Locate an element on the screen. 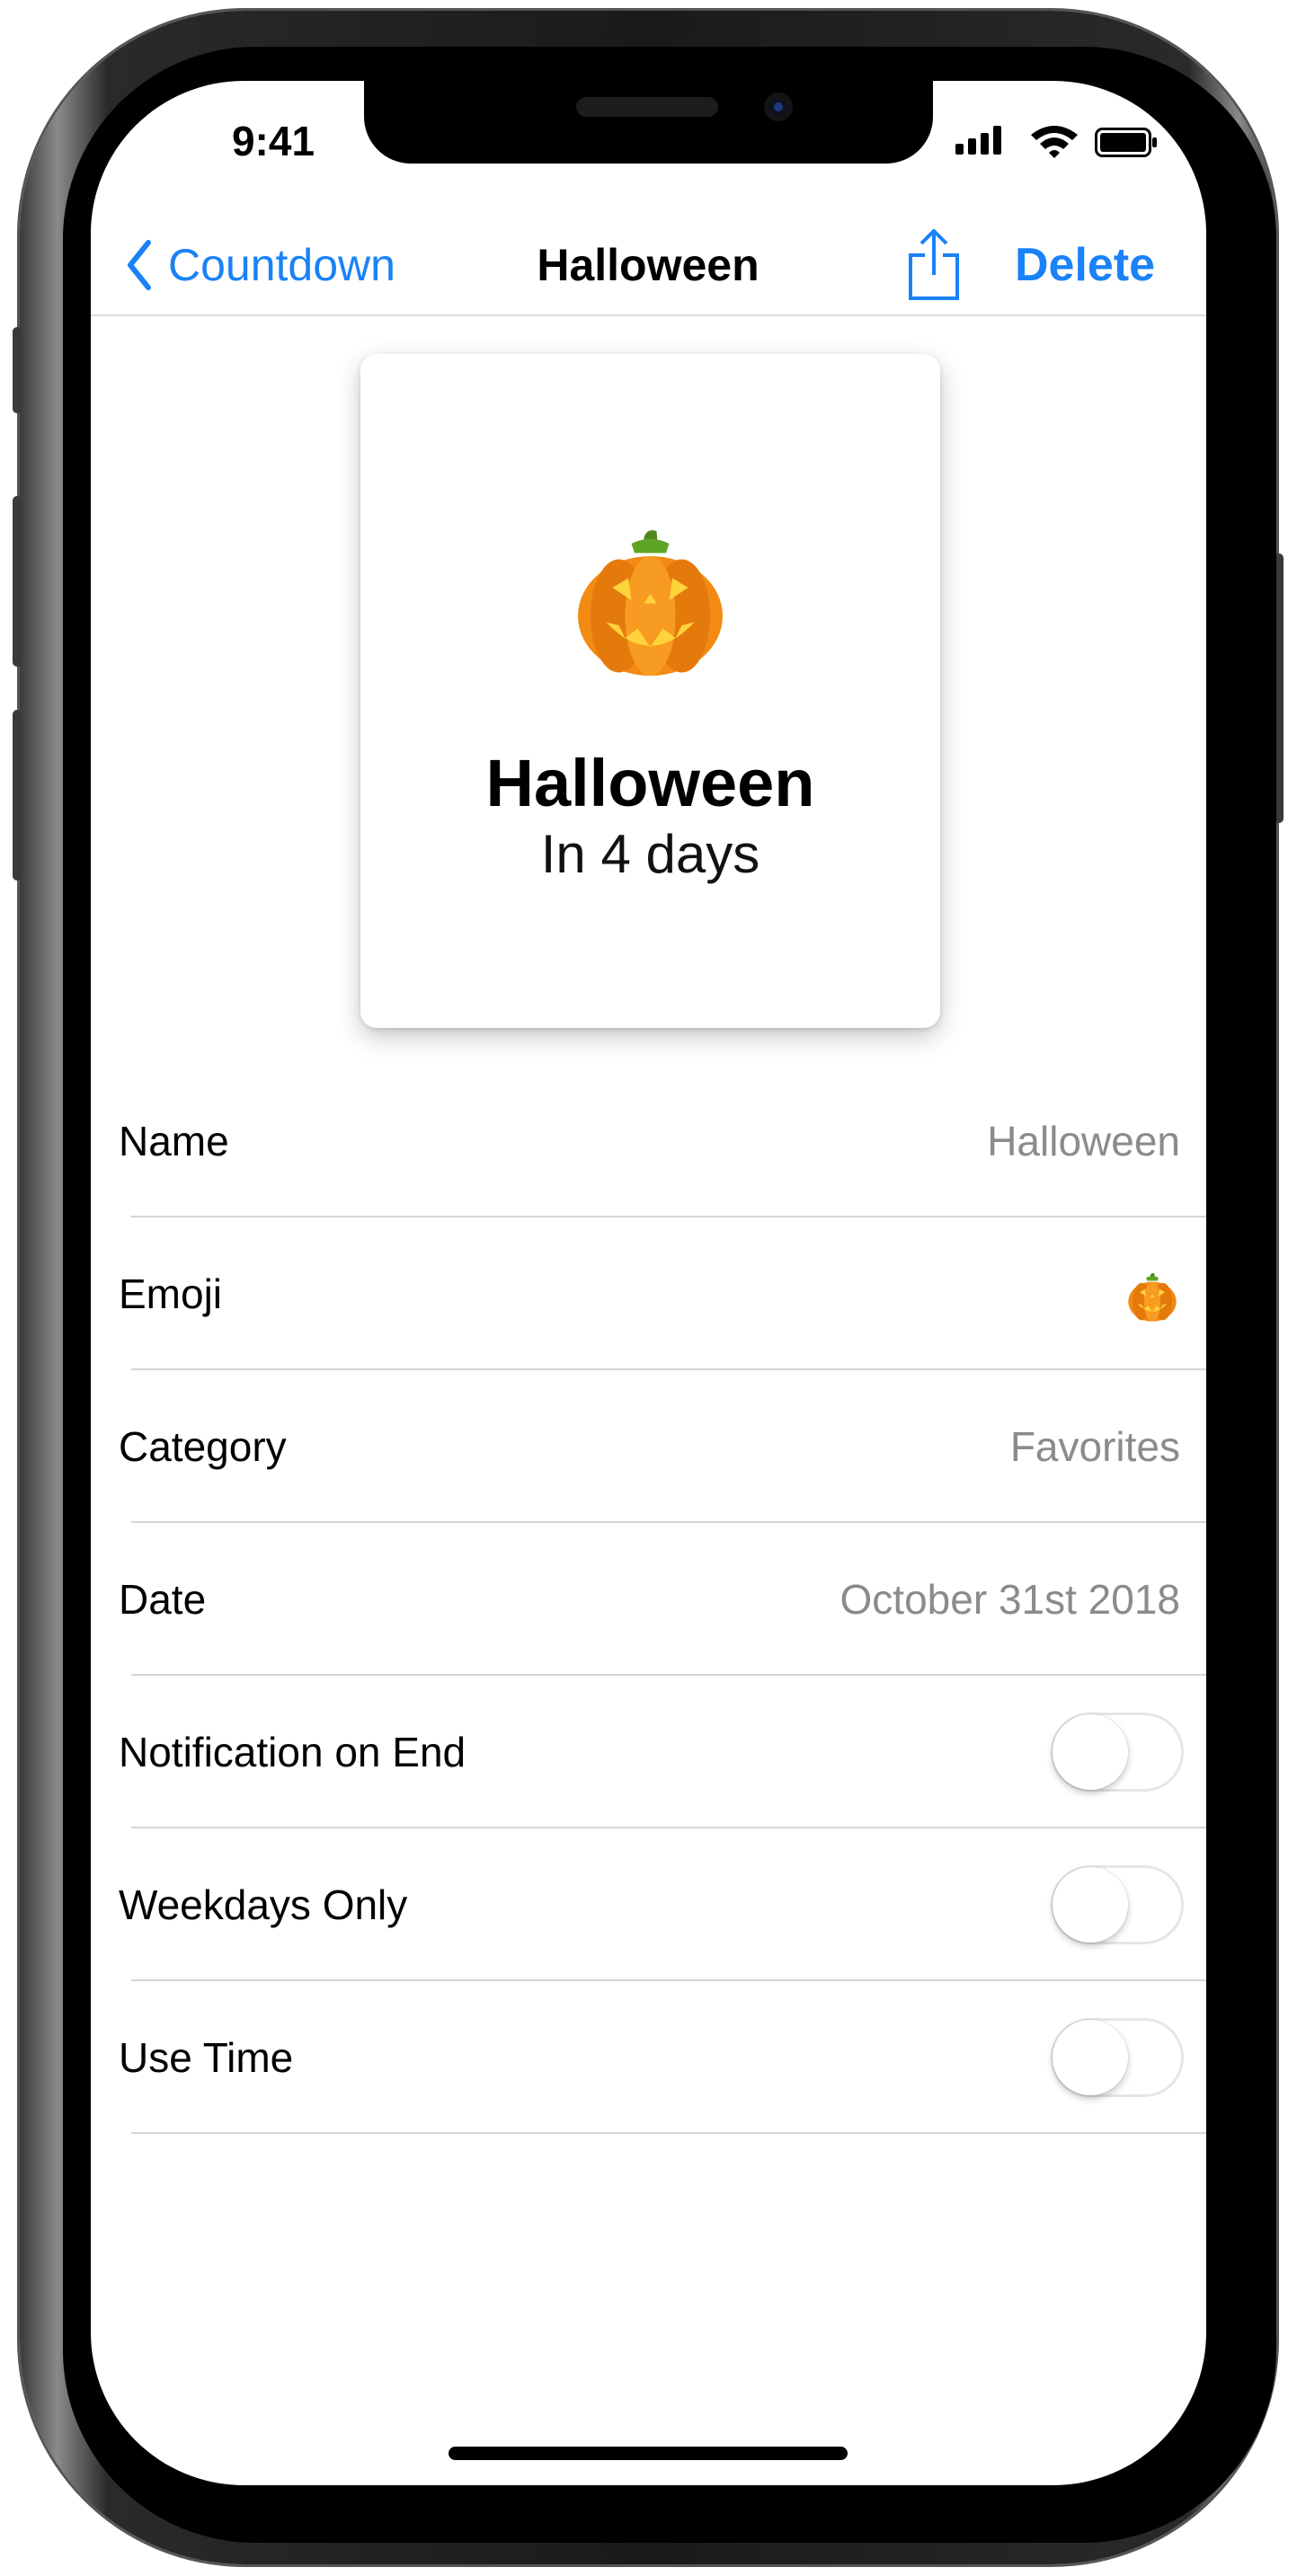 The image size is (1297, 2576). row-emoji: Emoji is located at coordinates (648, 1294).